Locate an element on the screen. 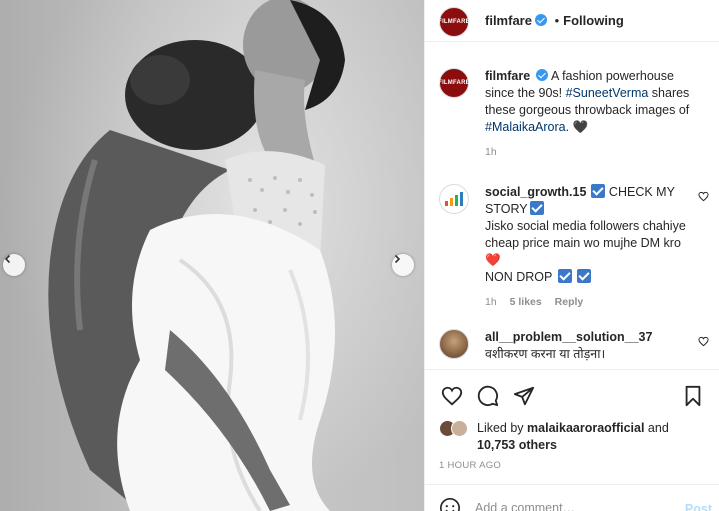  comment-username: all__problem__solution__37 is located at coordinates (589, 337).